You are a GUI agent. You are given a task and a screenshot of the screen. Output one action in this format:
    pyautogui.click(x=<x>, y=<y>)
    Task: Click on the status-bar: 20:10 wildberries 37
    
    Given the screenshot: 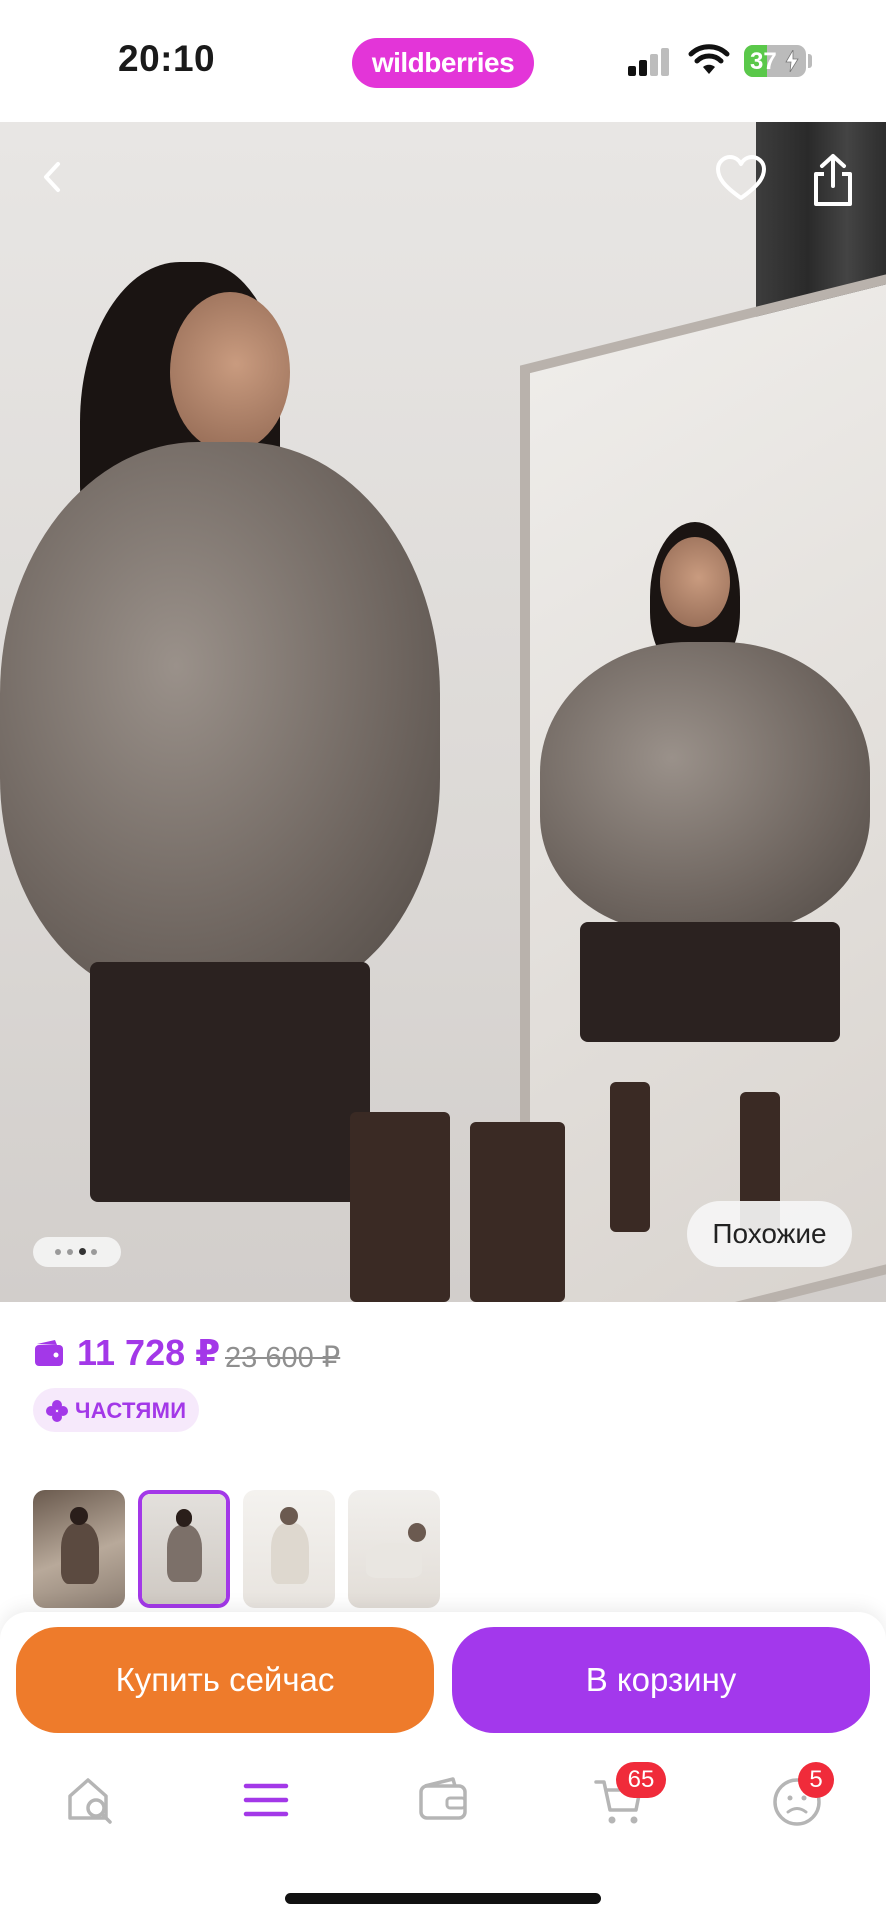 What is the action you would take?
    pyautogui.click(x=443, y=61)
    